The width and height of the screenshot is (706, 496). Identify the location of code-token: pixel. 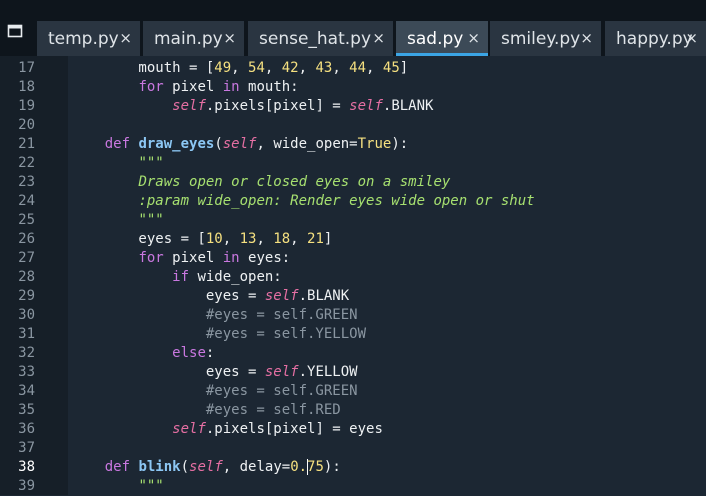
(193, 258).